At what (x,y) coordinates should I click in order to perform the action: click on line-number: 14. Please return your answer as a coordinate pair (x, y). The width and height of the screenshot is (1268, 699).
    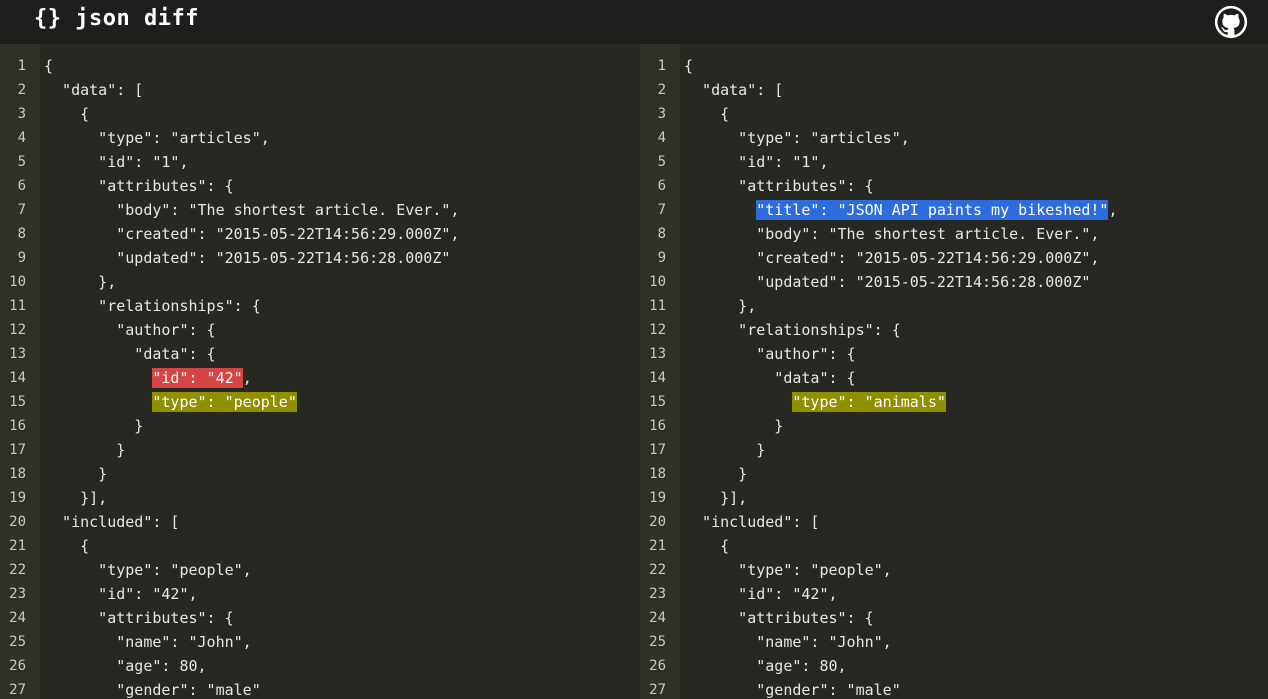
    Looking at the image, I should click on (17, 378).